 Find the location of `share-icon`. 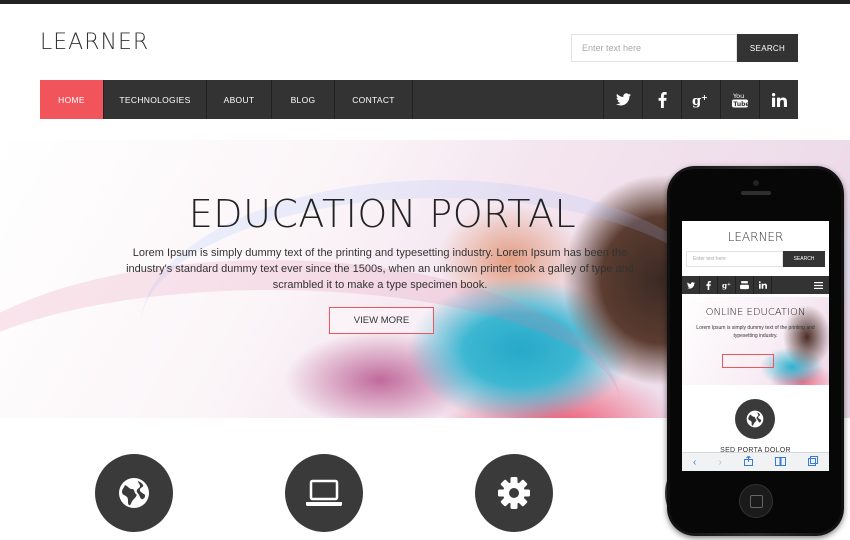

share-icon is located at coordinates (748, 462).